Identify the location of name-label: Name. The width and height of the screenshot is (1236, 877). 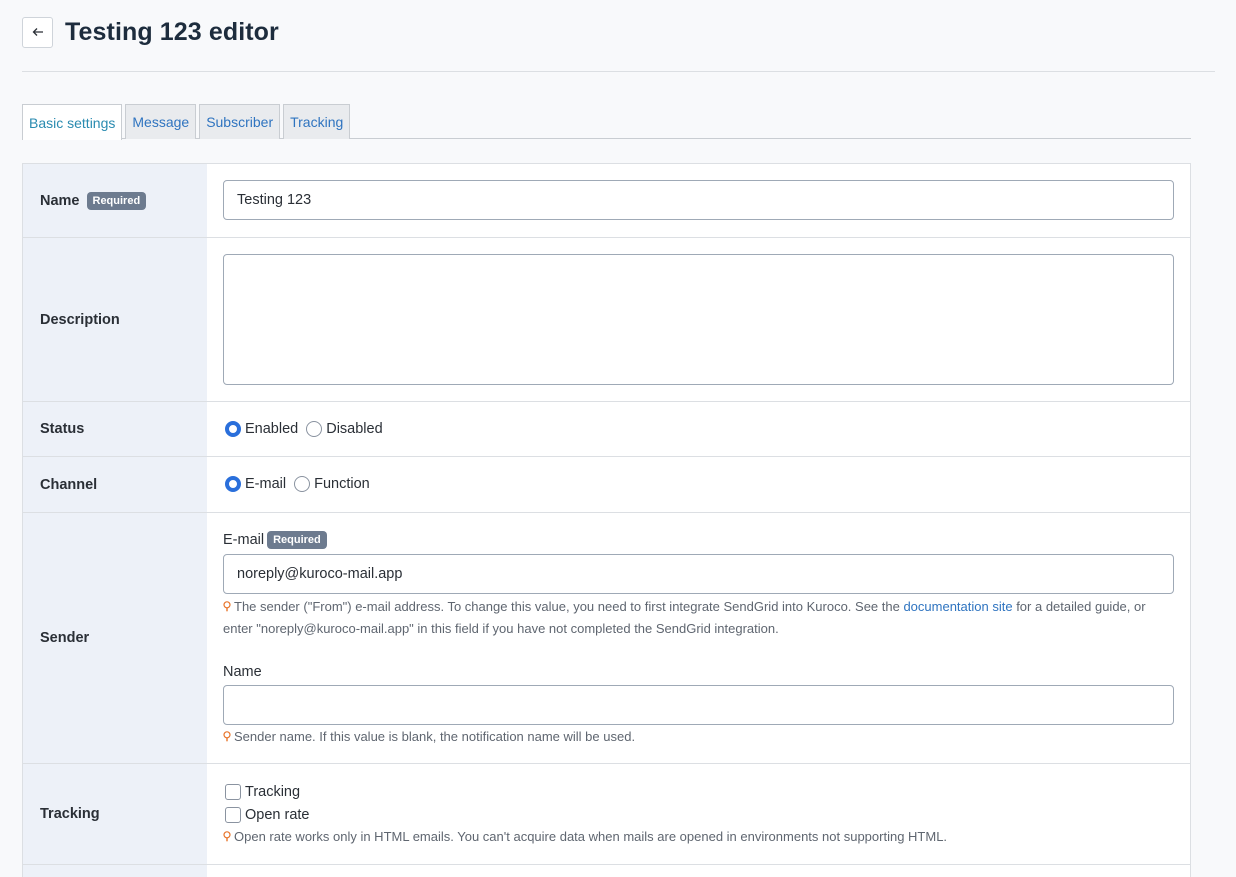
(60, 200).